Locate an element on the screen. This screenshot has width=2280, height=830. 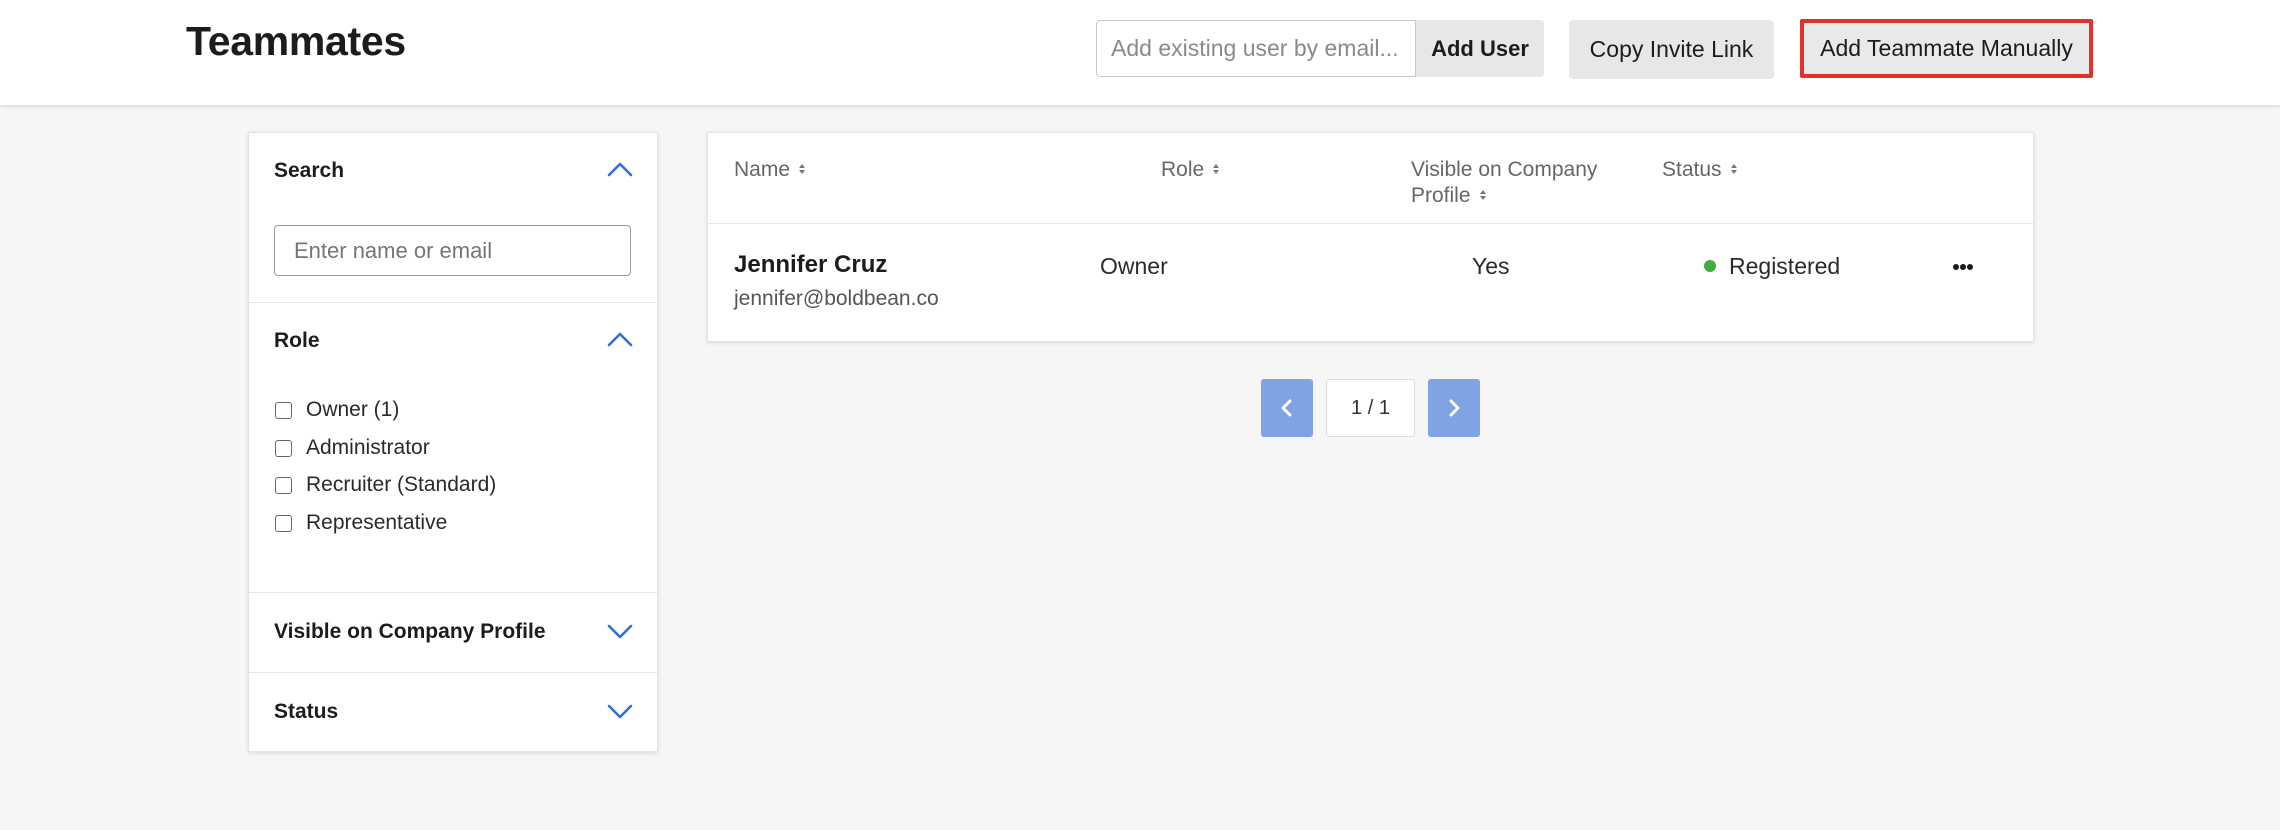
column-header-label: Profile is located at coordinates (1441, 195).